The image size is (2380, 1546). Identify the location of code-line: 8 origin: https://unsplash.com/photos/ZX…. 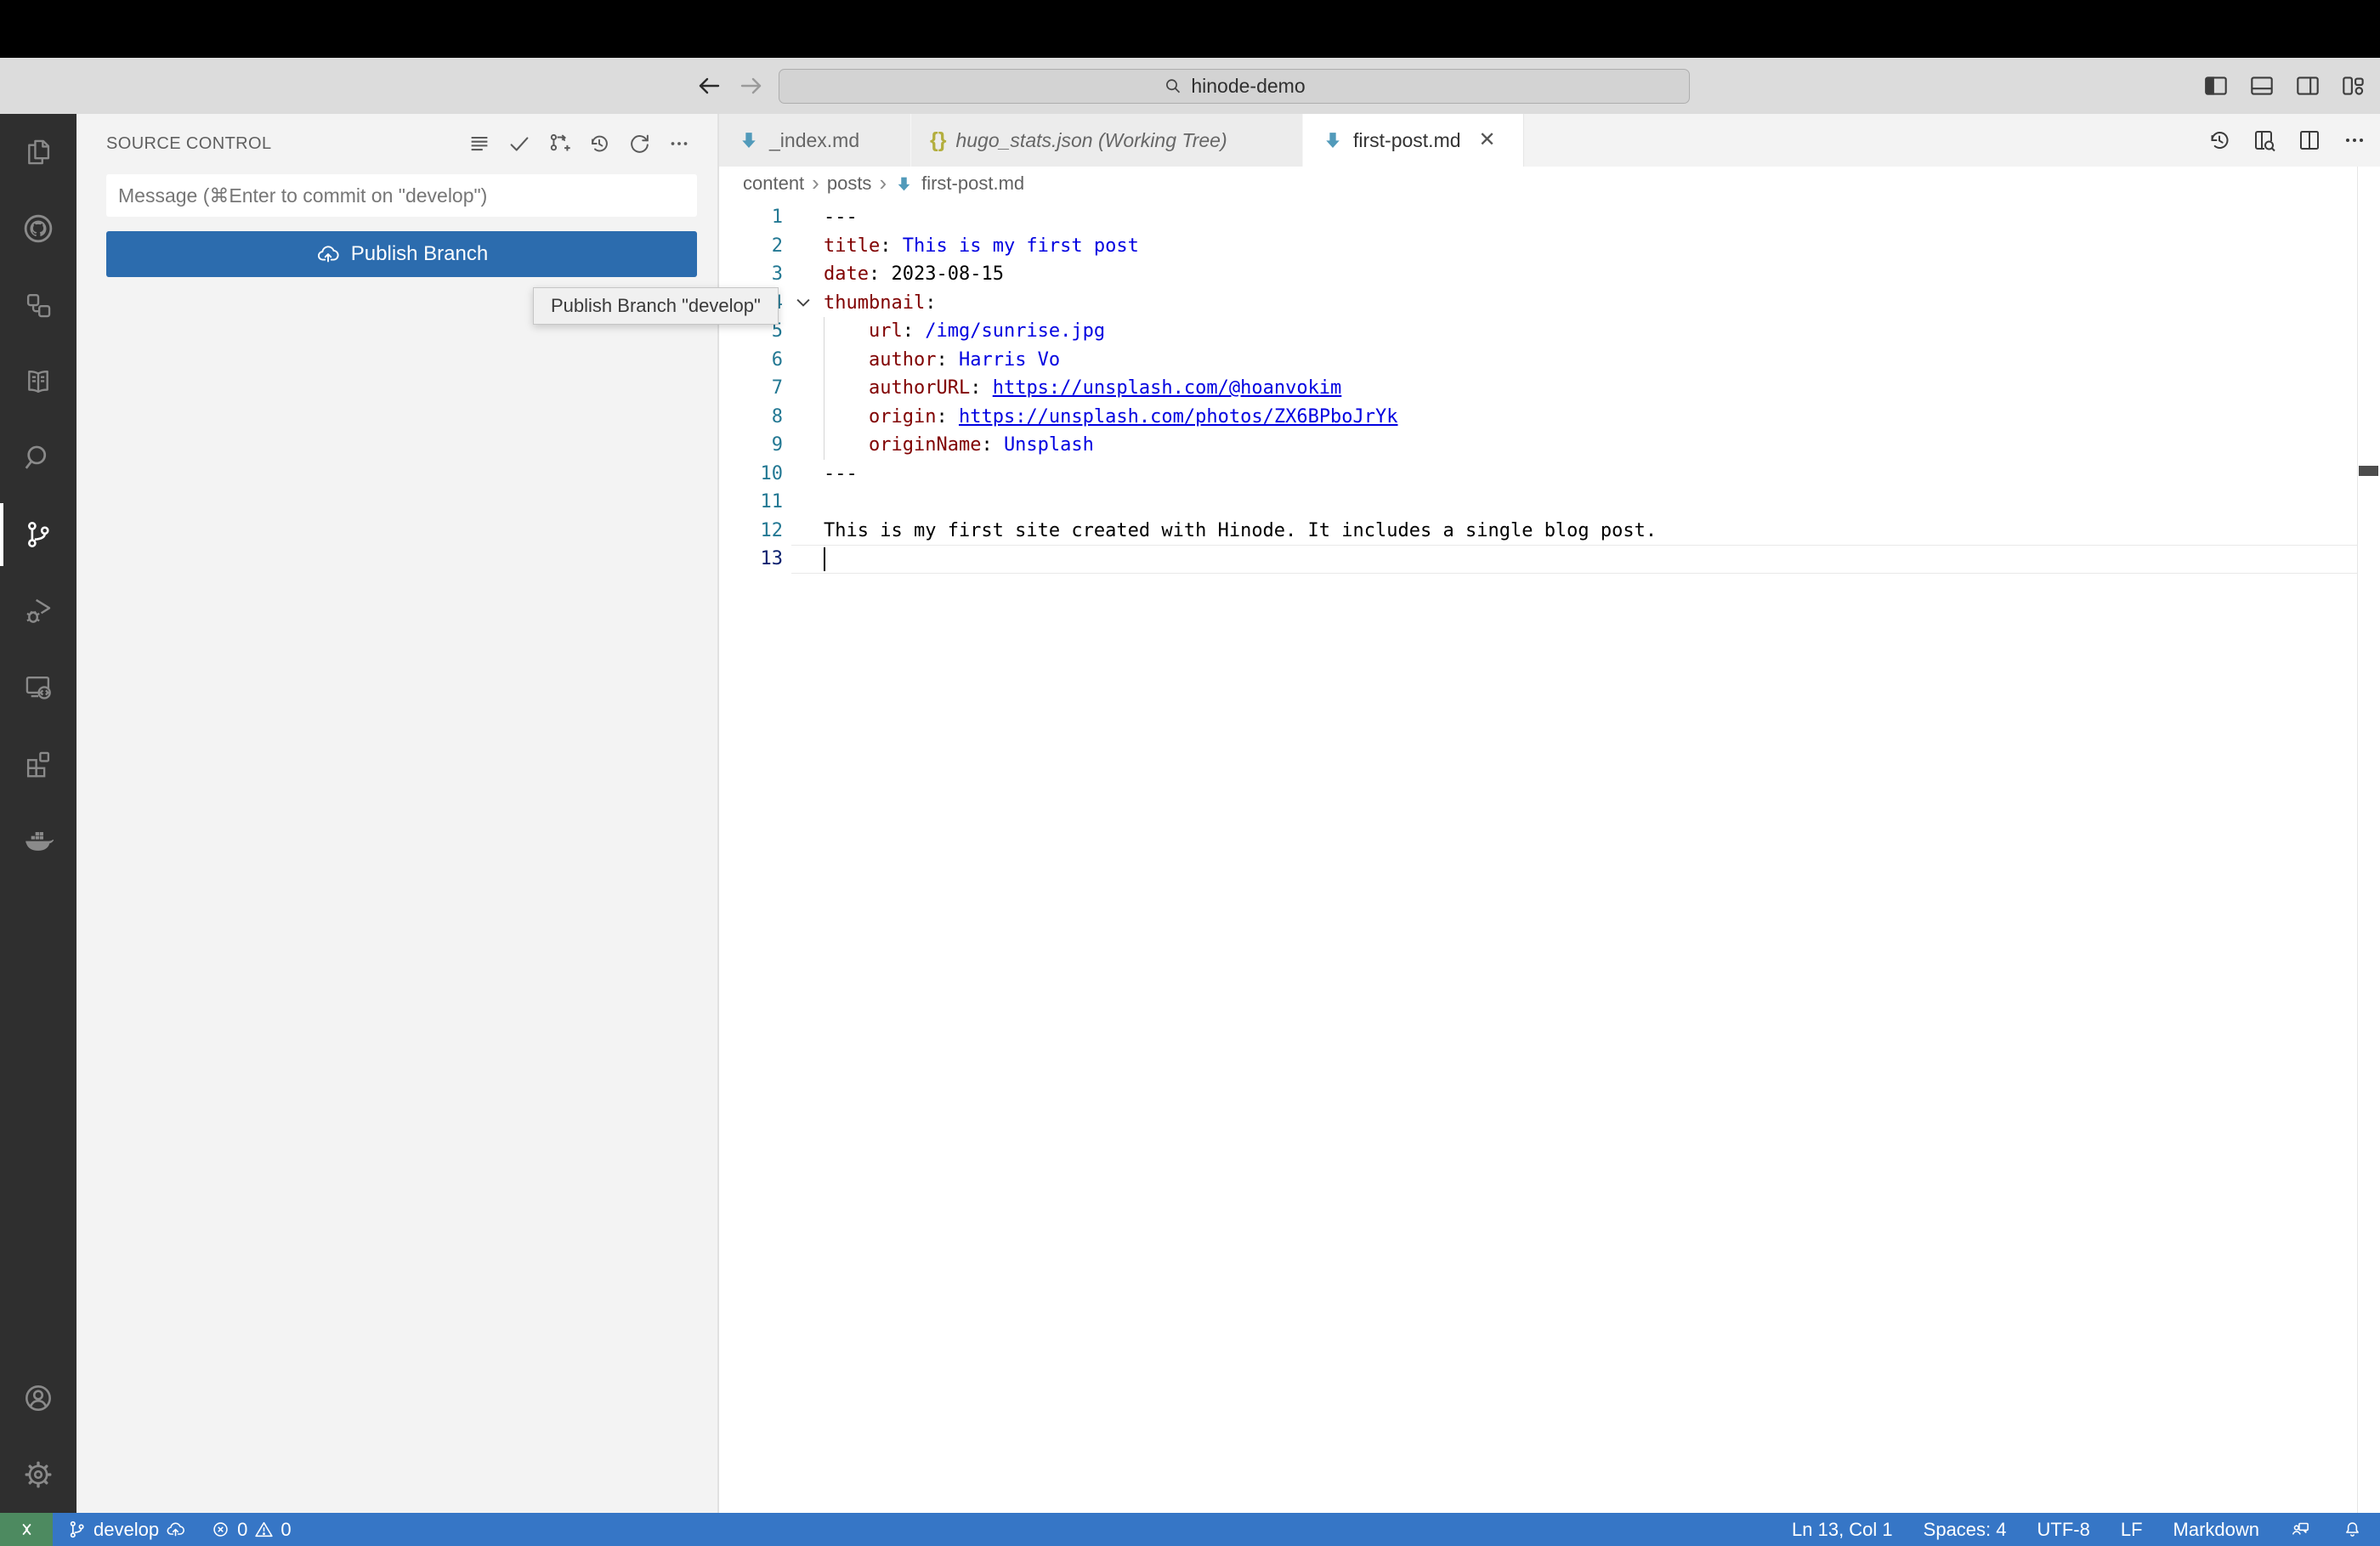
(1549, 417).